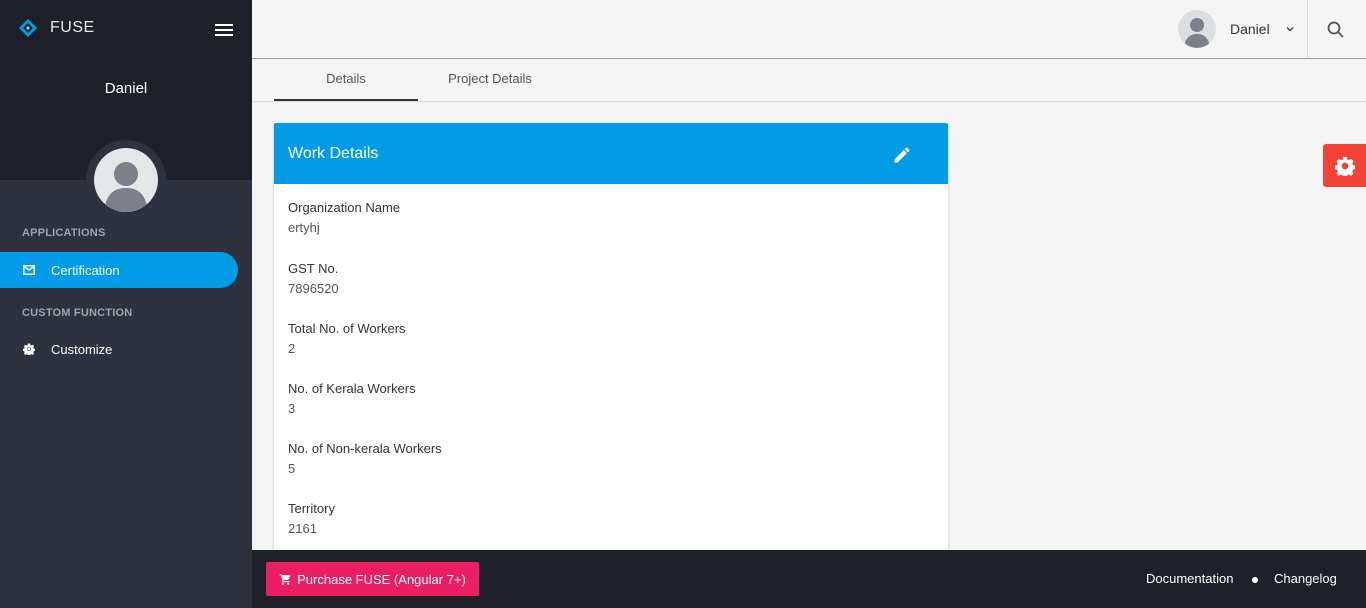 This screenshot has width=1366, height=608. I want to click on footer-separator-dot, so click(1255, 580).